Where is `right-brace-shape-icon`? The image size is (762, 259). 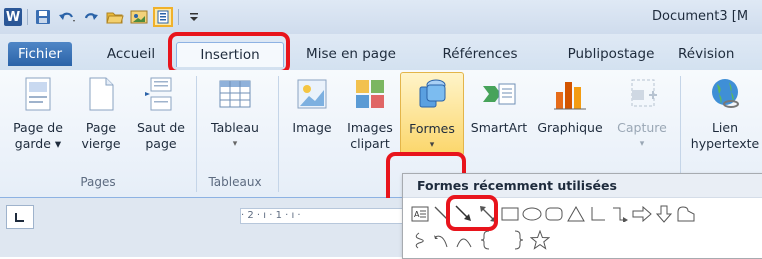
right-brace-shape-icon is located at coordinates (518, 240).